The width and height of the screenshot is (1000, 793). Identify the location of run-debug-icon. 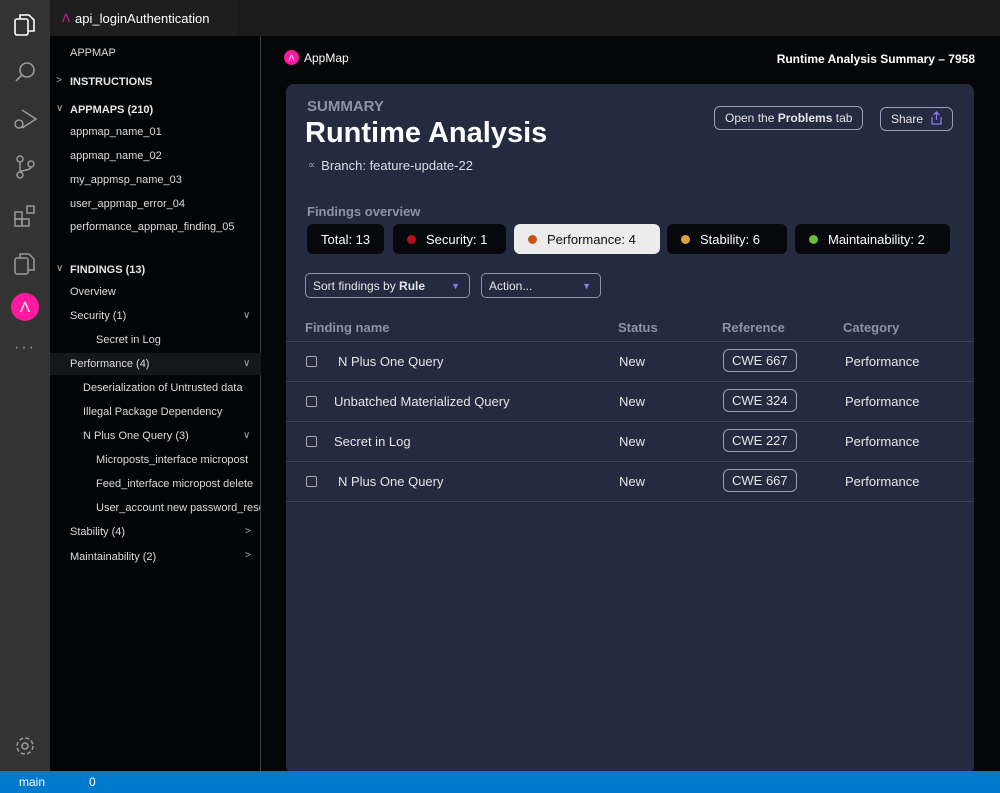
(25, 119).